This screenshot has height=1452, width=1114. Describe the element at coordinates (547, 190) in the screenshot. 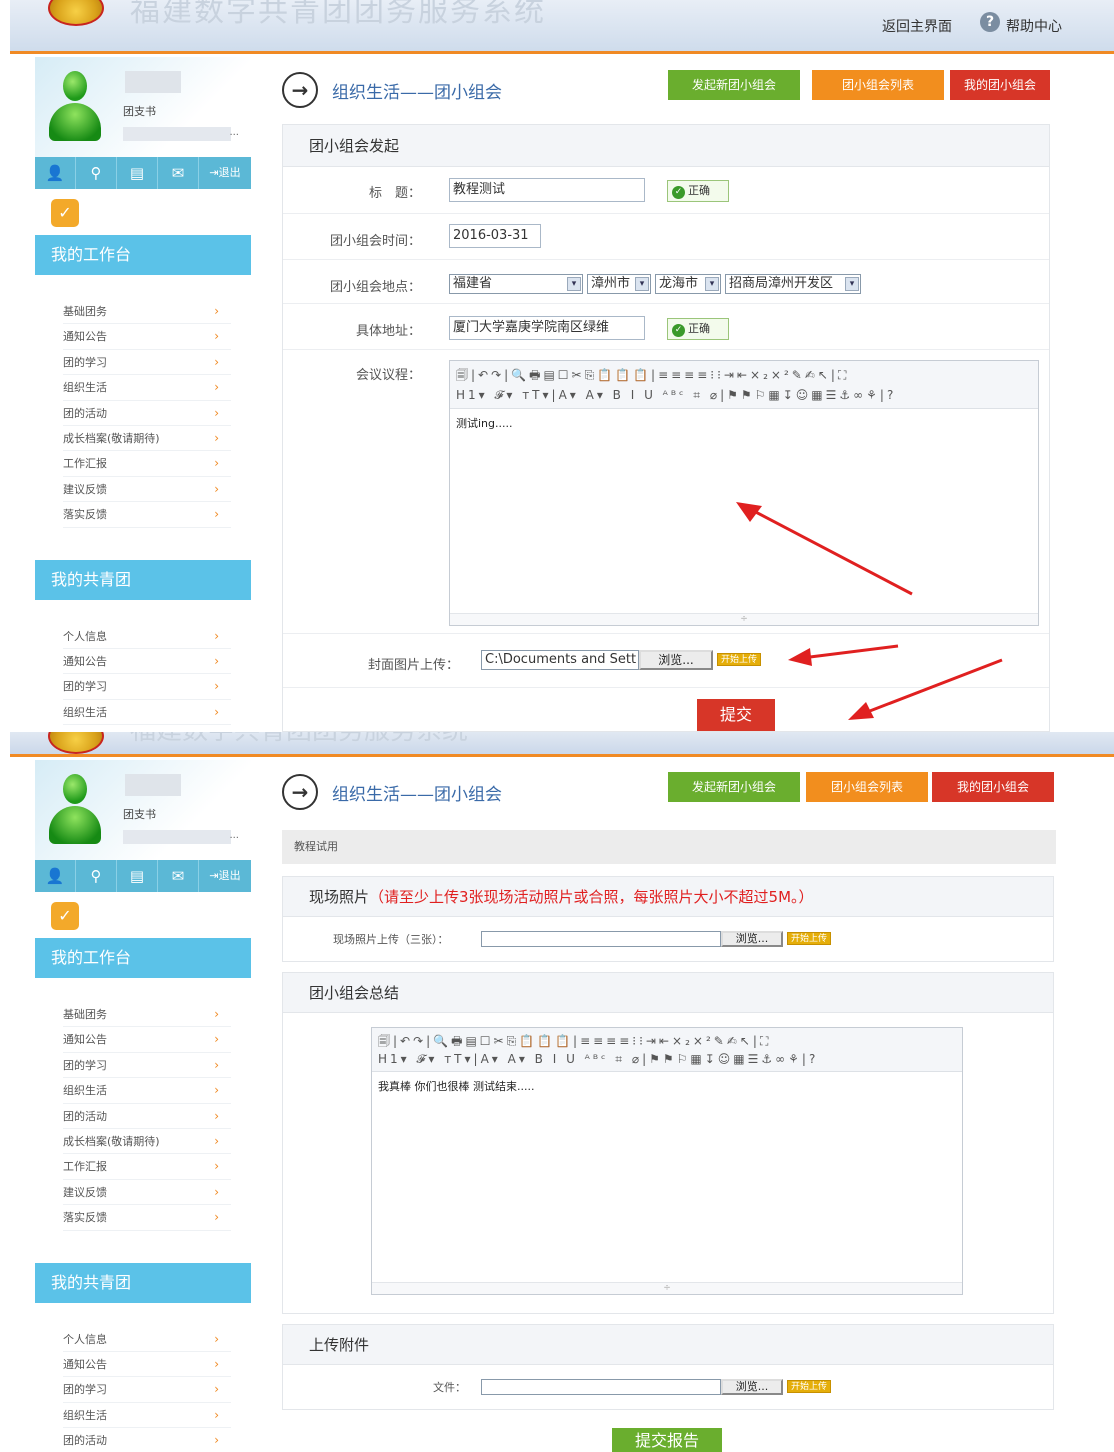

I see `title-input: 教程测试` at that location.